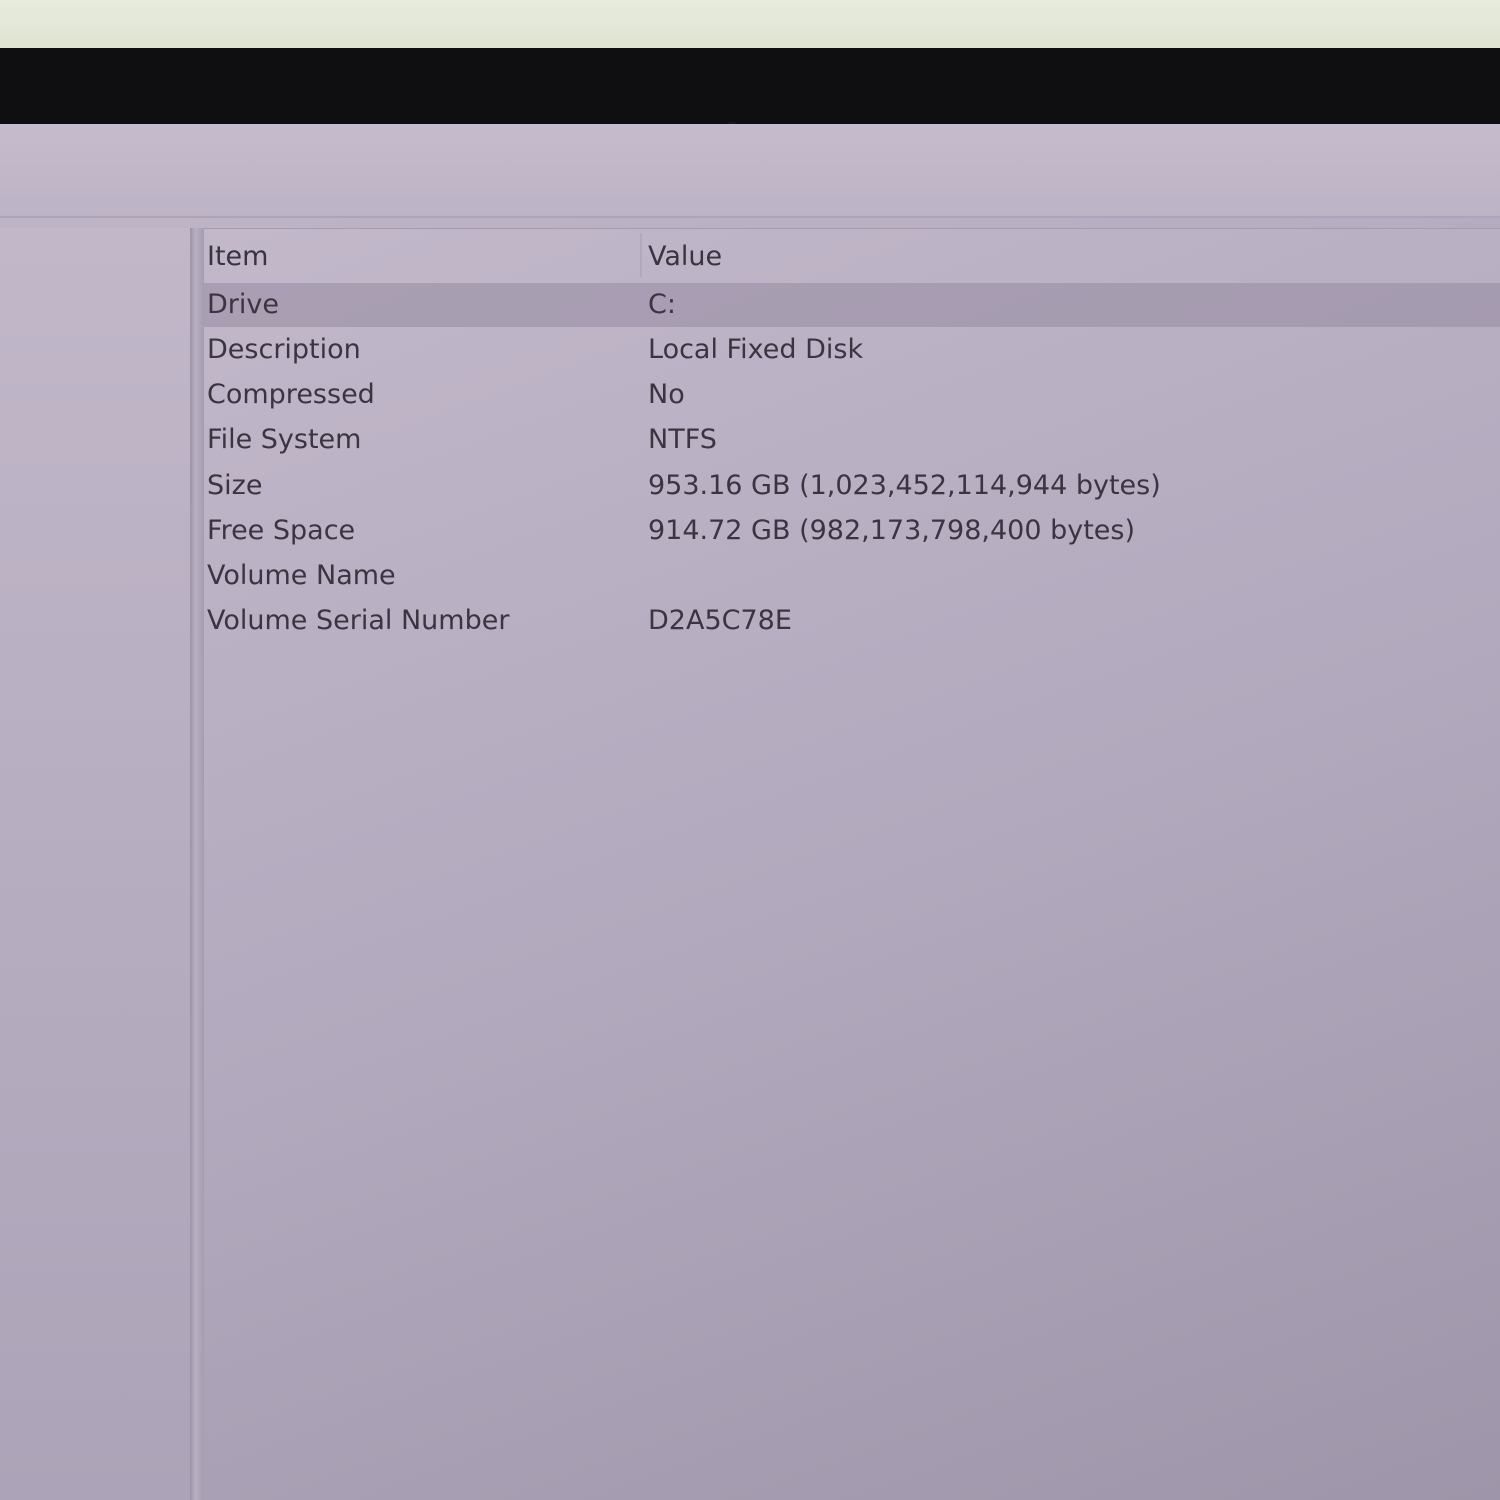 Image resolution: width=1500 pixels, height=1500 pixels. What do you see at coordinates (284, 439) in the screenshot?
I see `row-item: File System` at bounding box center [284, 439].